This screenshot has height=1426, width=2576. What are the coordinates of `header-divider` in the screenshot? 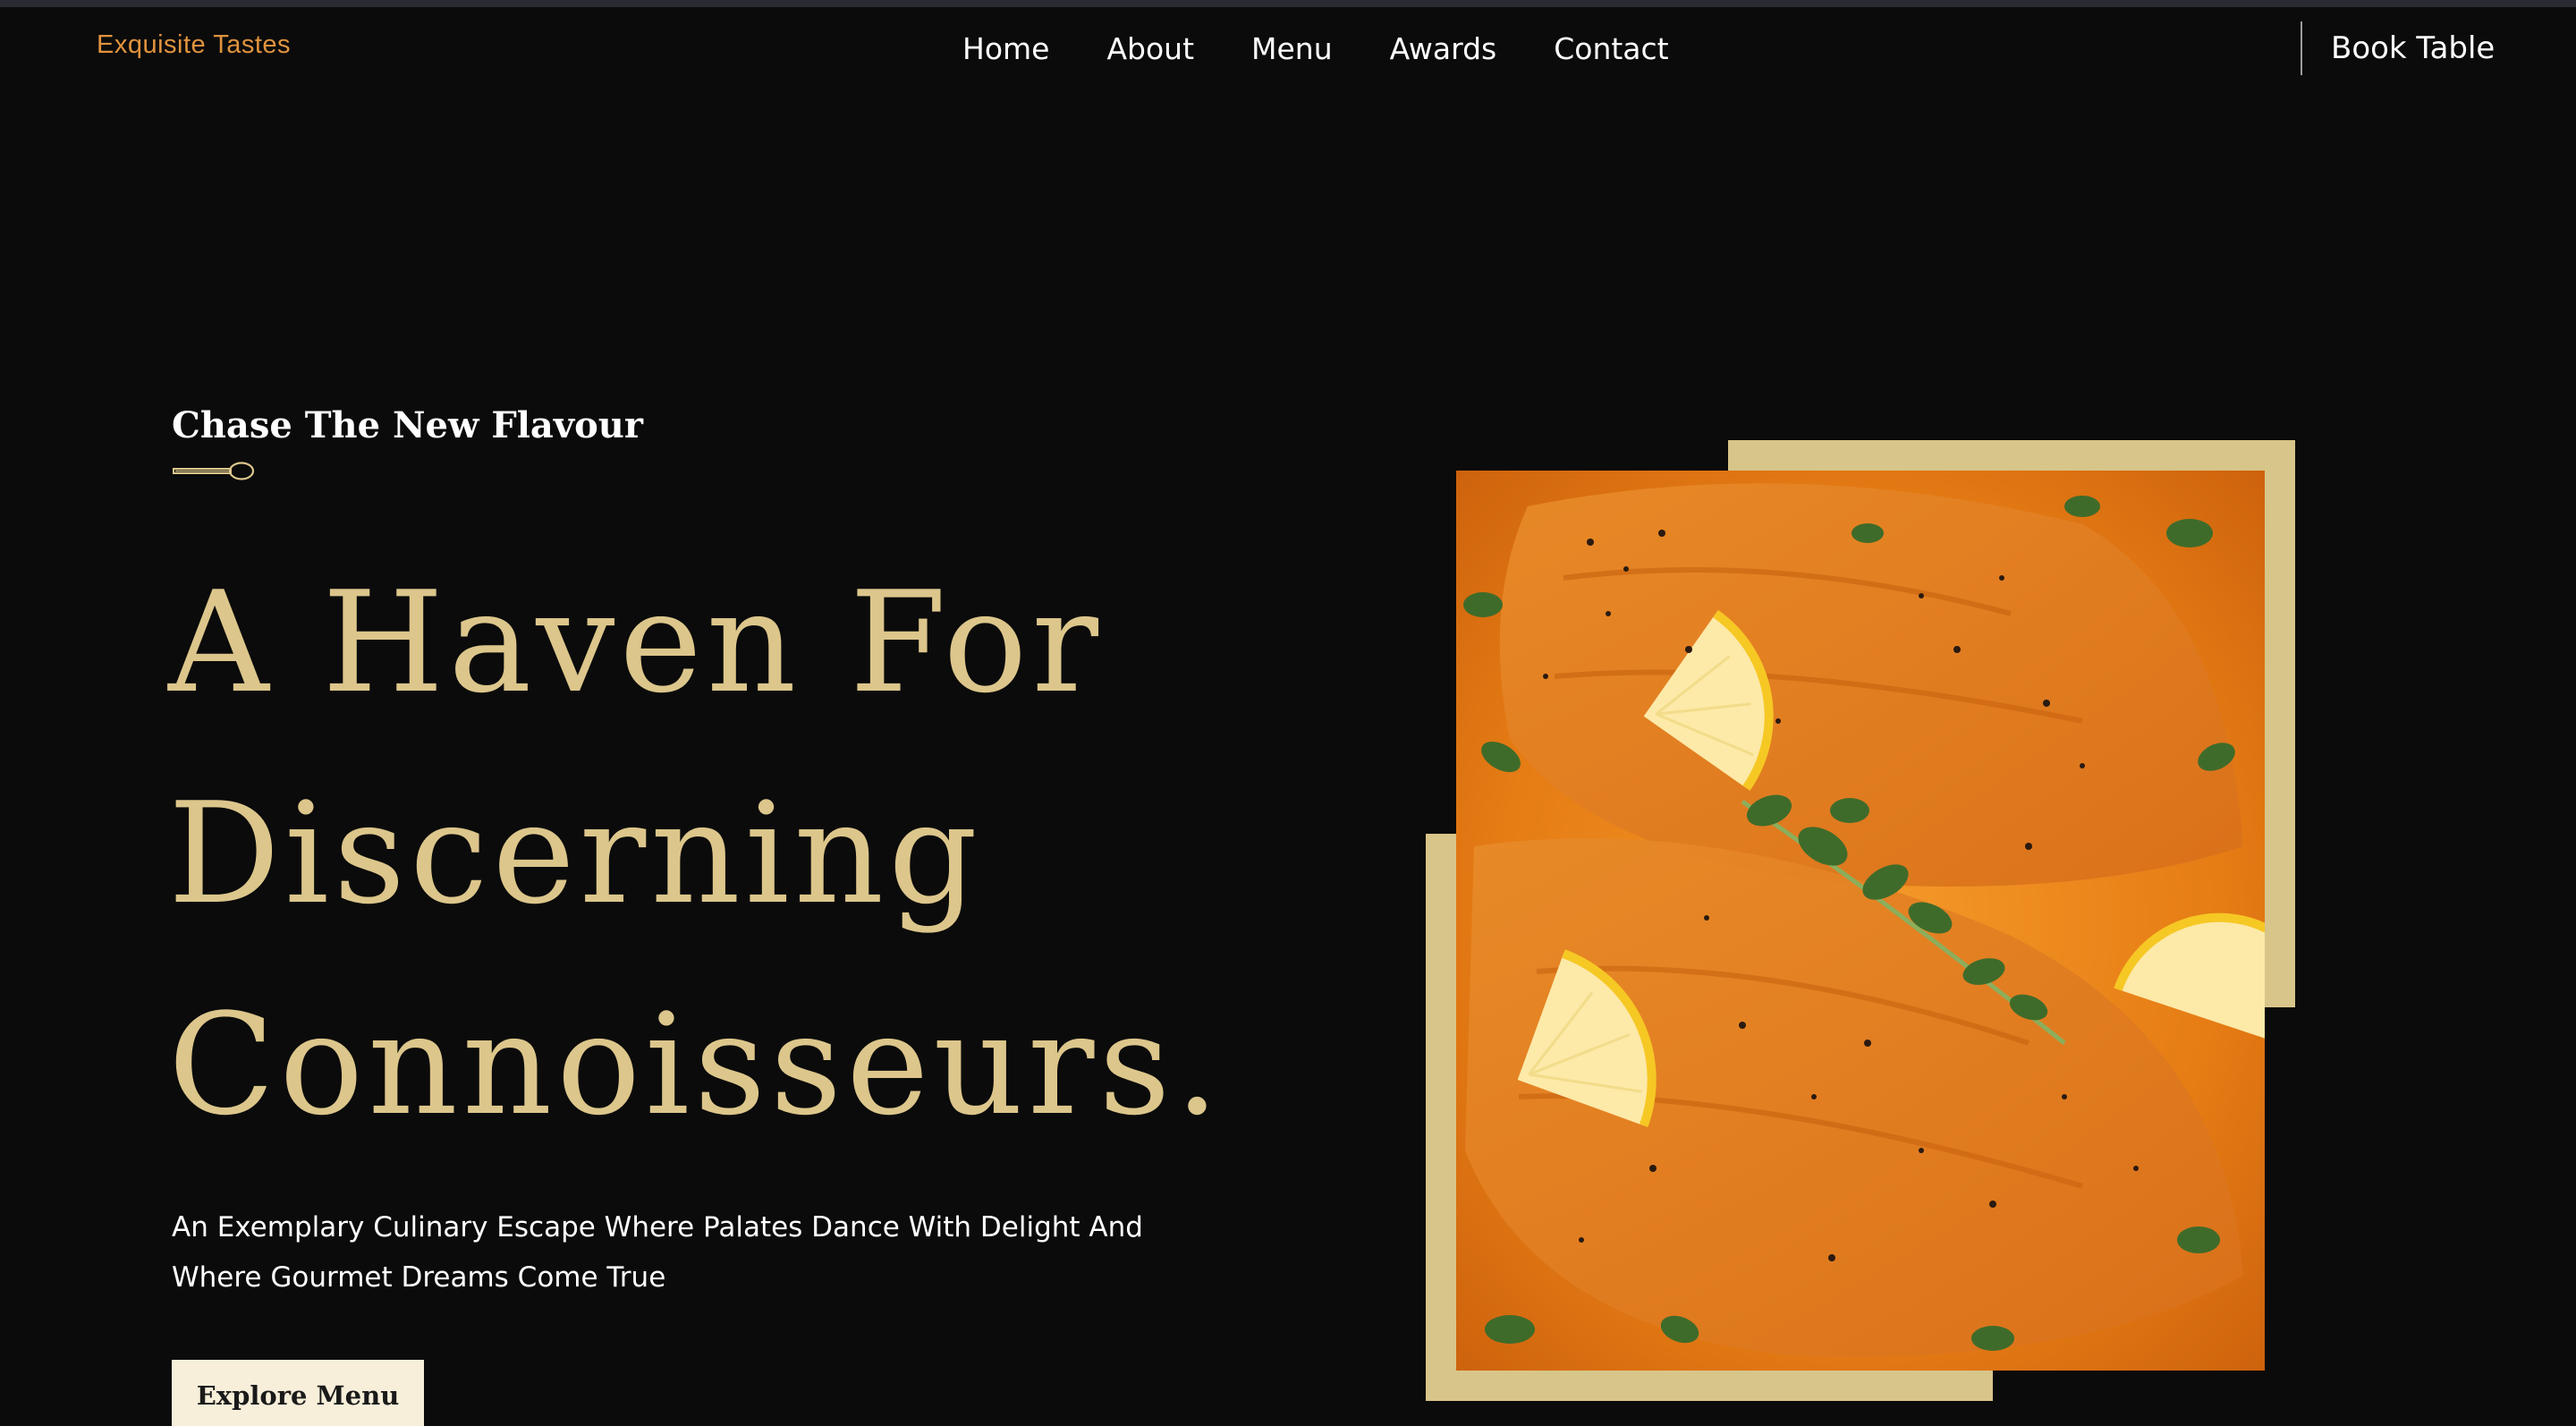 It's located at (2301, 48).